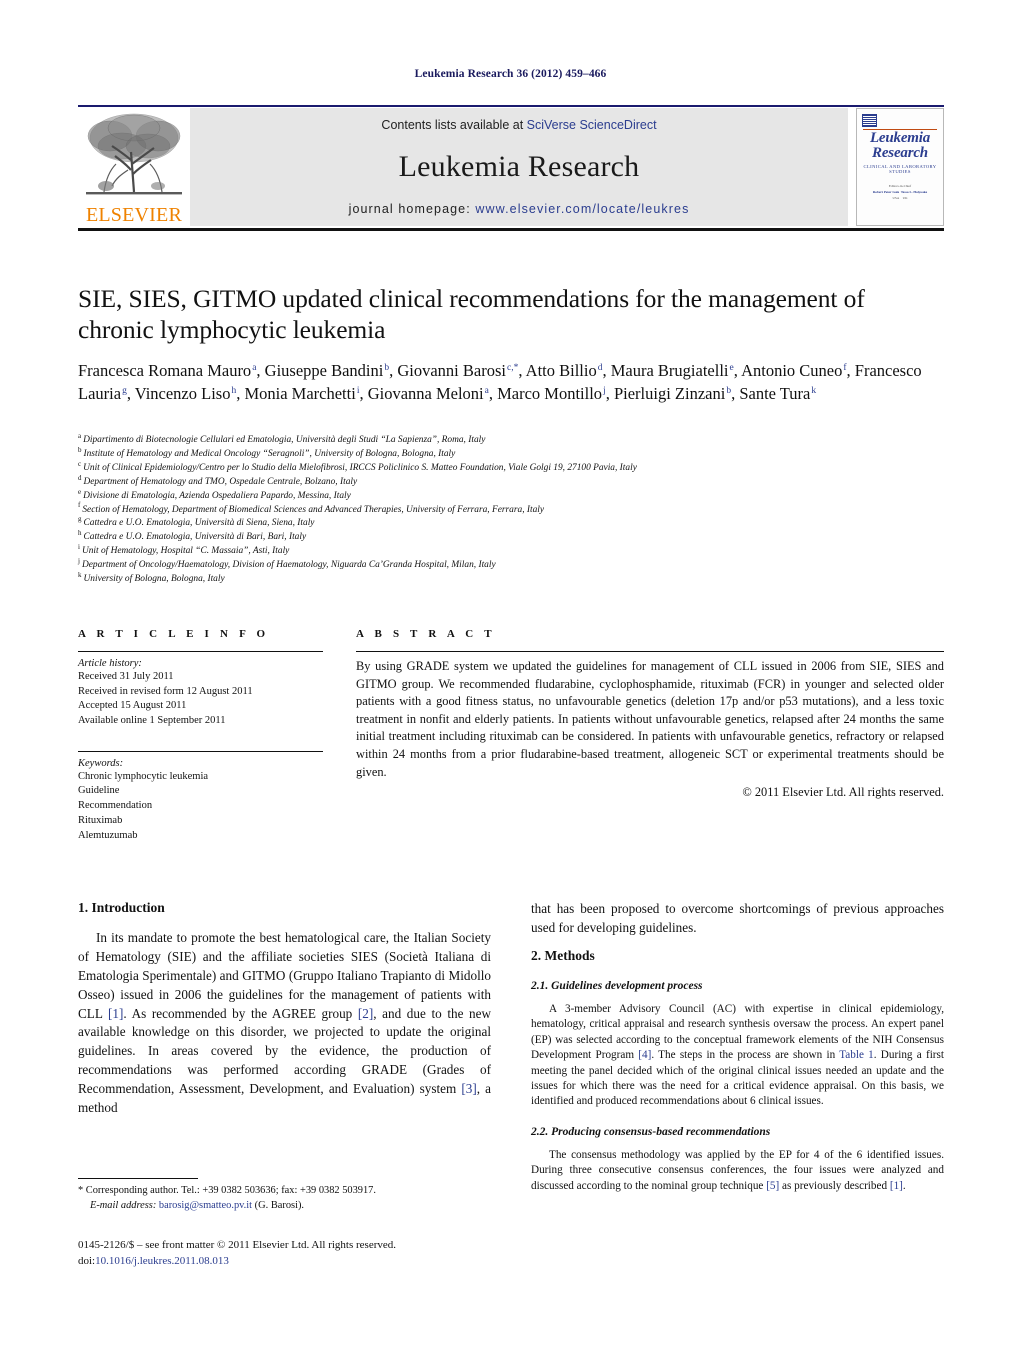  Describe the element at coordinates (412, 209) in the screenshot. I see `homepage-prefix: journal homepage:` at that location.